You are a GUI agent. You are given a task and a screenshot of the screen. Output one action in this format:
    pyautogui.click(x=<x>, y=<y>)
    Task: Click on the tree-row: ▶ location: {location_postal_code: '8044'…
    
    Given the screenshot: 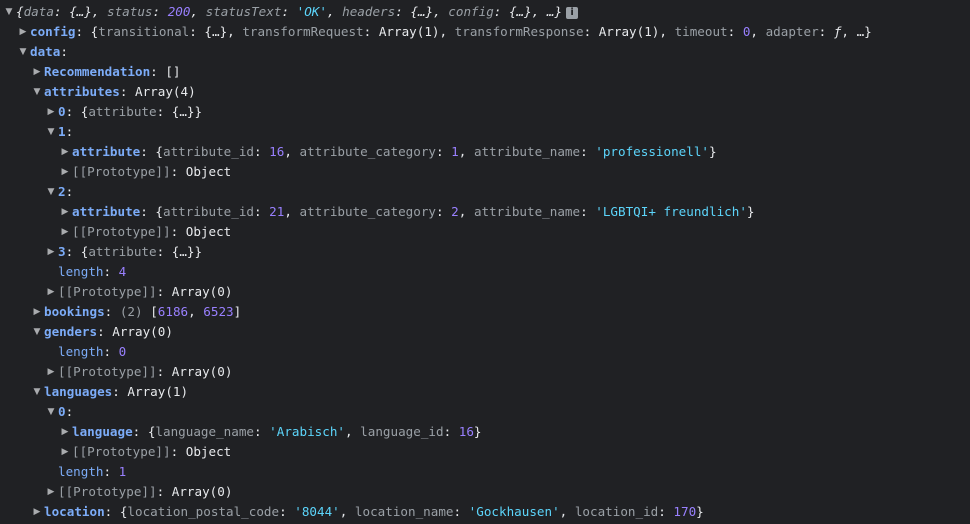 What is the action you would take?
    pyautogui.click(x=485, y=512)
    